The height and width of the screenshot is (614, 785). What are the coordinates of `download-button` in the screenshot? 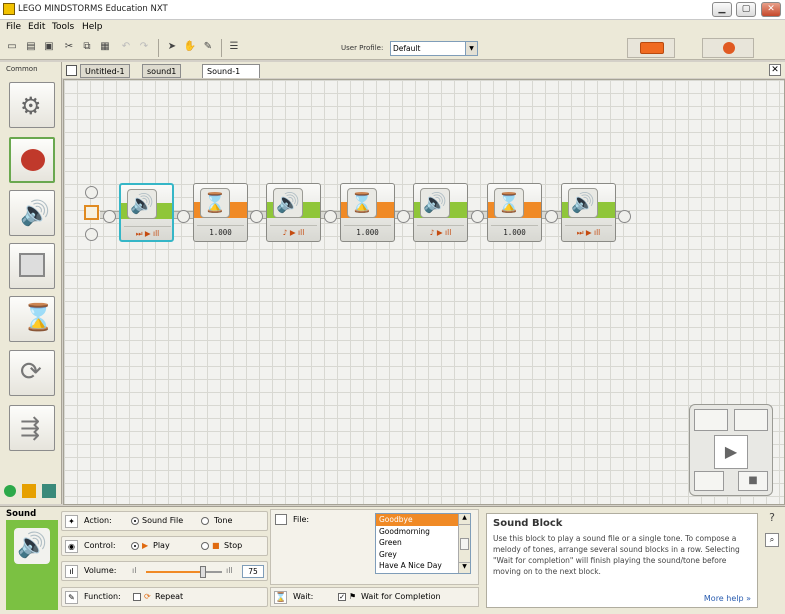 It's located at (711, 420).